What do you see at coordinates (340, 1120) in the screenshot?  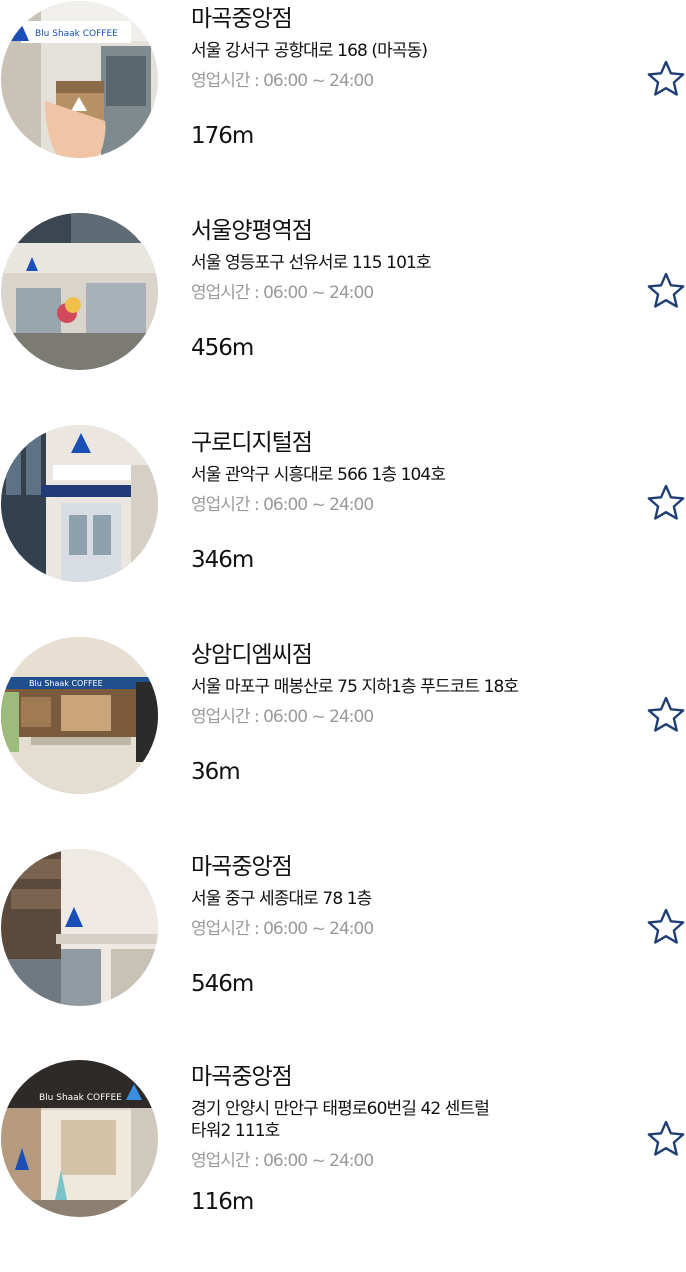 I see `store-address: 경기 안양시 만안구 태평로60번길 42 센트럴타워2 111호` at bounding box center [340, 1120].